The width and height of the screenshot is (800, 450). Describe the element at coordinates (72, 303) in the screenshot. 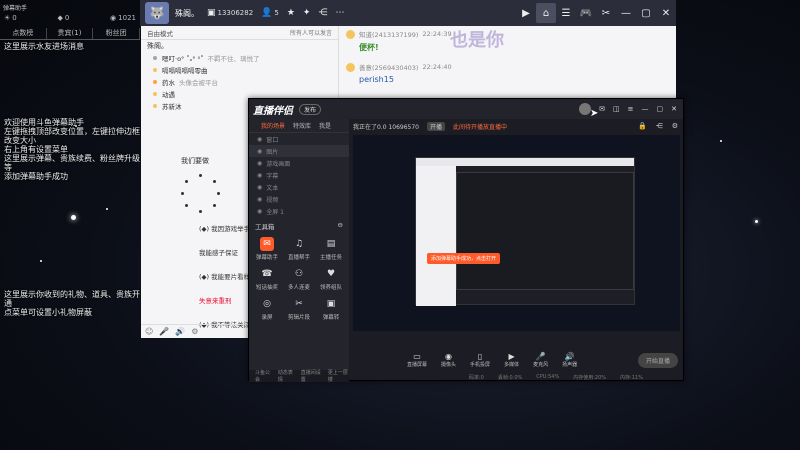

I see `overlay-gift-help: 这里展示你收到的礼物、道具、贵族开 通 点菜单可设置小礼物屏蔽` at that location.